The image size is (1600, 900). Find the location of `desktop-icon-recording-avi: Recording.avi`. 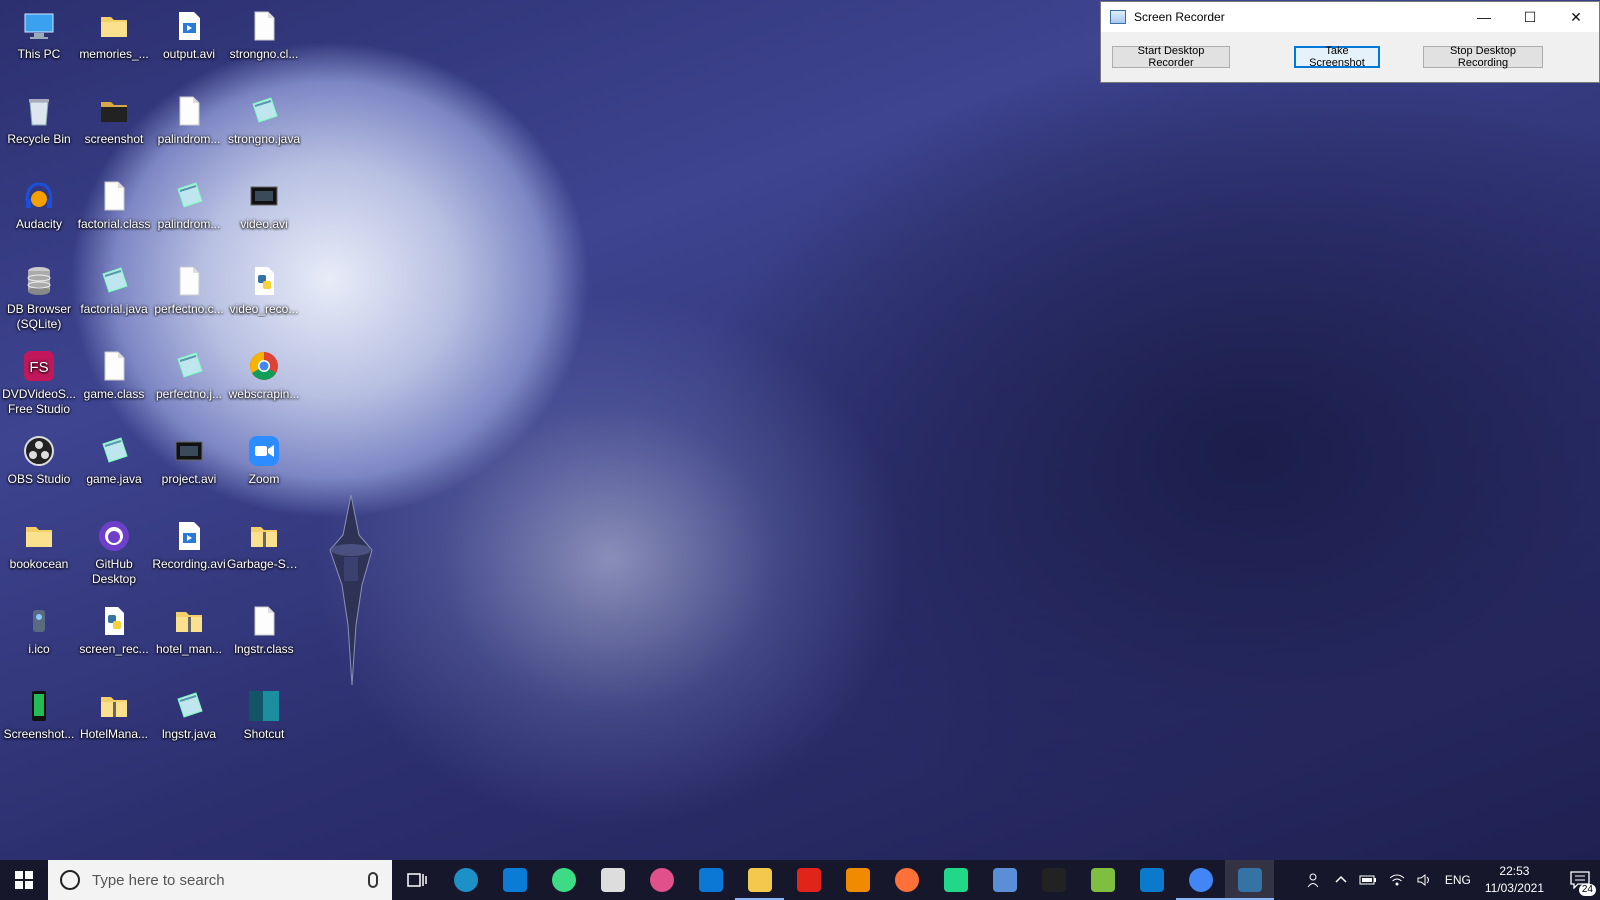

desktop-icon-recording-avi: Recording.avi is located at coordinates (189, 553).